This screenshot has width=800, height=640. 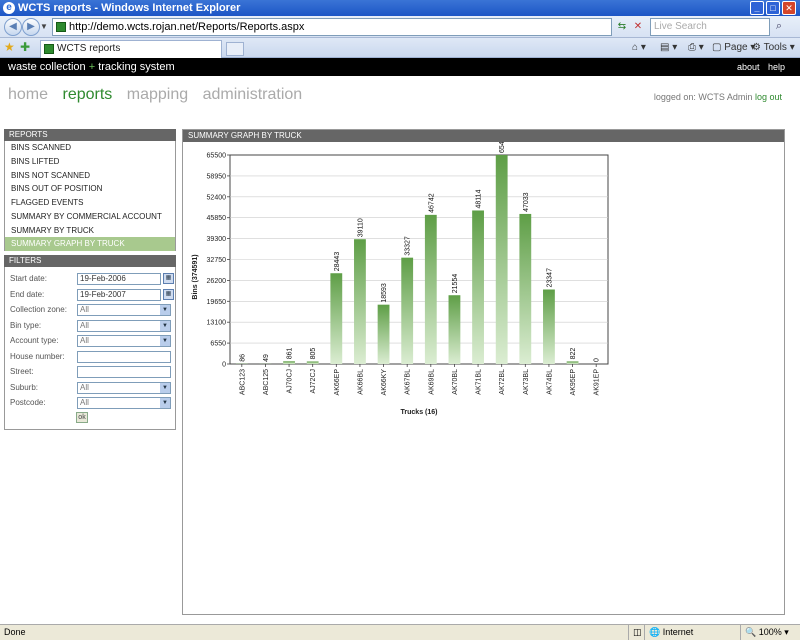 What do you see at coordinates (37, 356) in the screenshot?
I see `house-number-label: House number:` at bounding box center [37, 356].